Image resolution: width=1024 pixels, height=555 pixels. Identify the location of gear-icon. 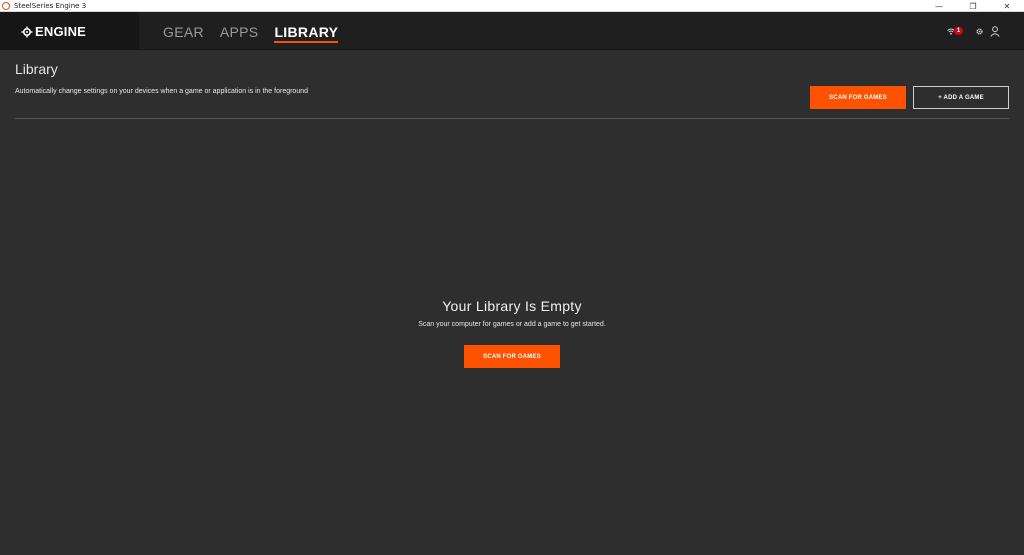
(979, 31).